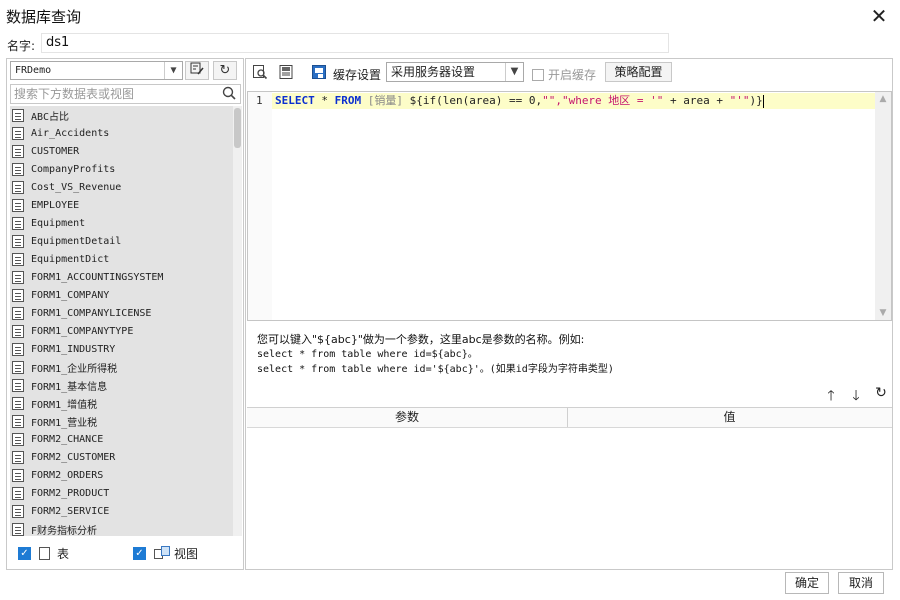 The height and width of the screenshot is (600, 900). Describe the element at coordinates (225, 70) in the screenshot. I see `refresh-button: ↻` at that location.